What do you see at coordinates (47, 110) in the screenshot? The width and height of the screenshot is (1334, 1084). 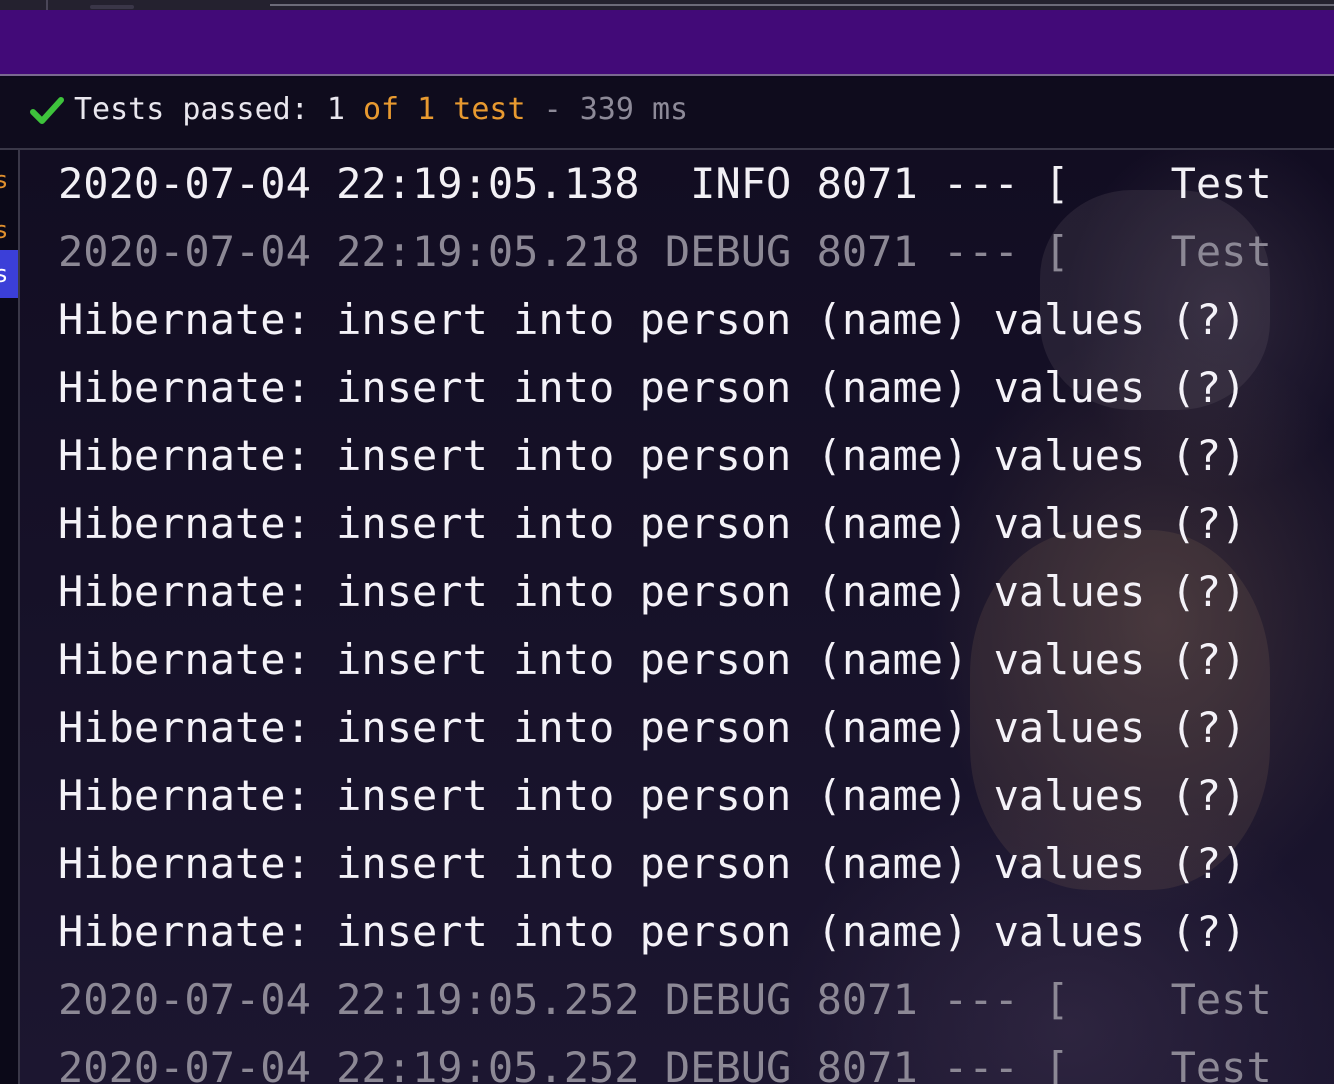 I see `check-icon` at bounding box center [47, 110].